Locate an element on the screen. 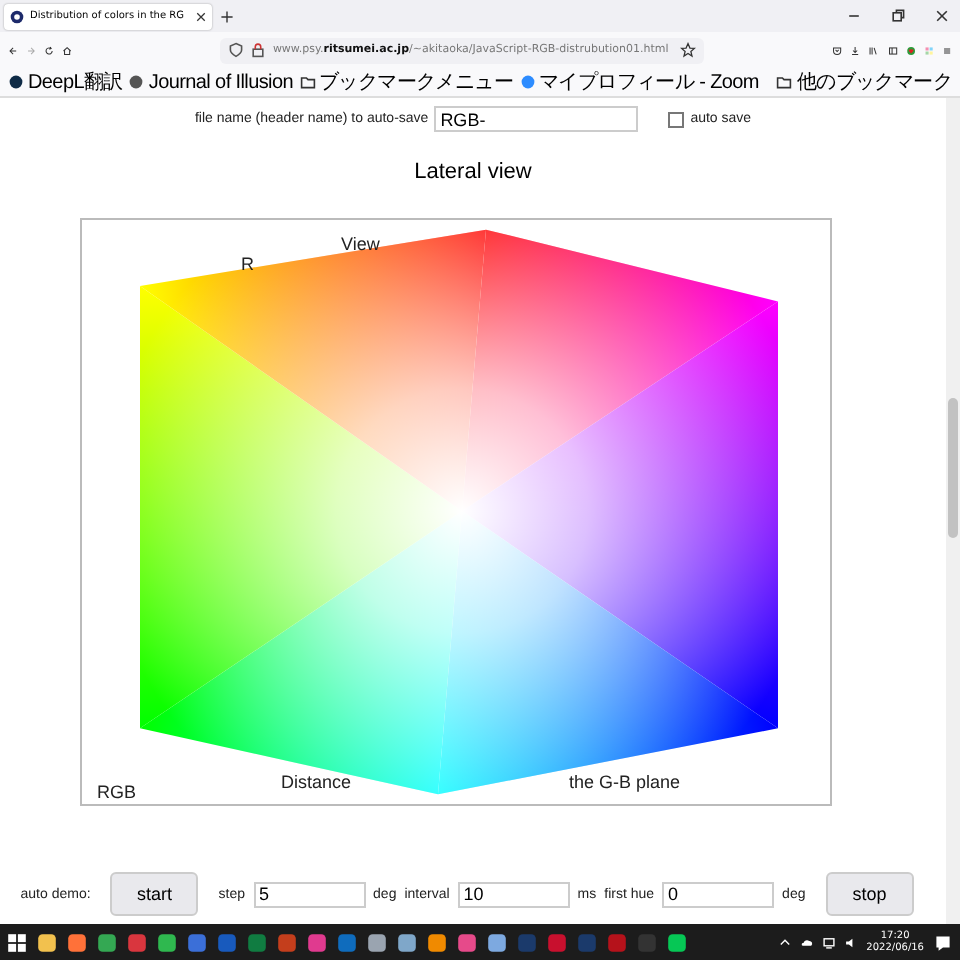 The width and height of the screenshot is (960, 960). pocket-icon is located at coordinates (837, 50).